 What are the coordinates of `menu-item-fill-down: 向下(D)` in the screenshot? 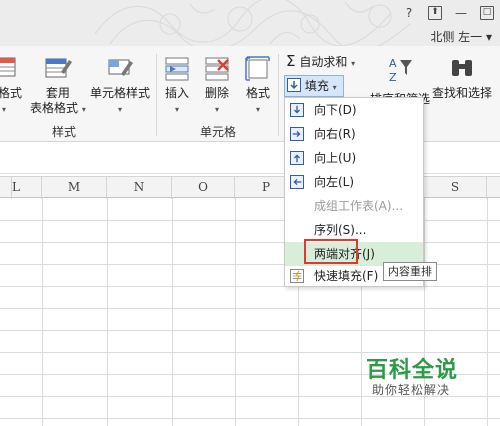 It's located at (354, 110).